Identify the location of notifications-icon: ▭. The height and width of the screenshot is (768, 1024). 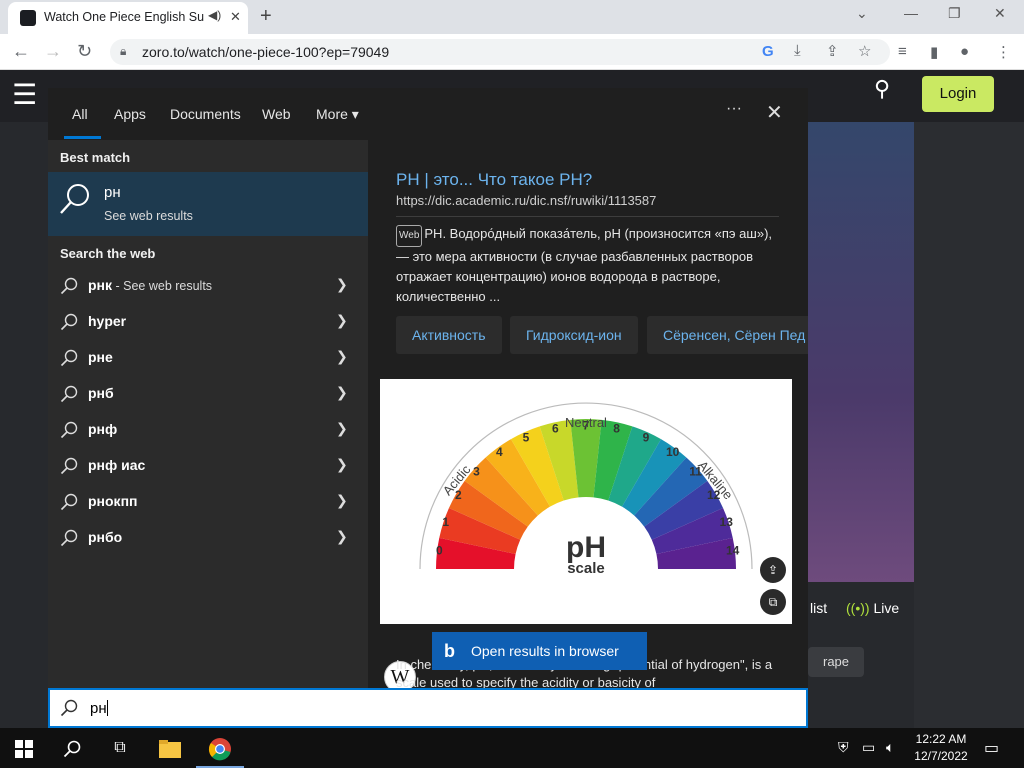
(991, 748).